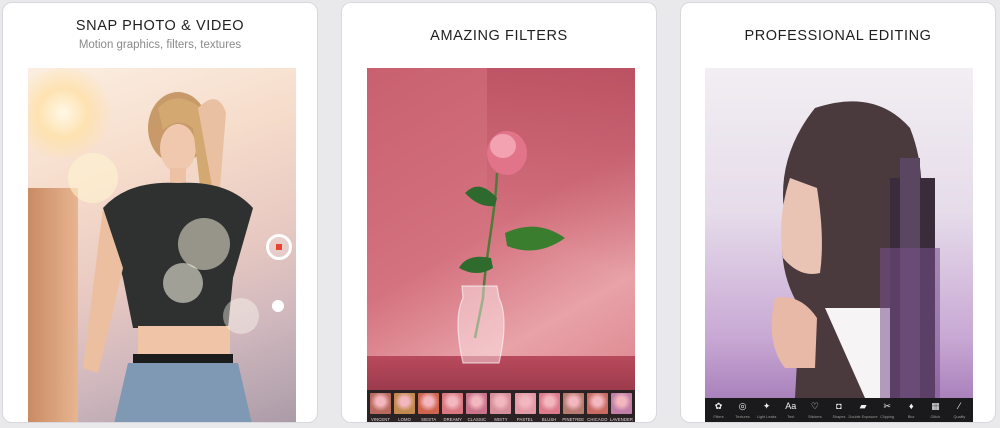  What do you see at coordinates (278, 306) in the screenshot?
I see `mode-switch-dot` at bounding box center [278, 306].